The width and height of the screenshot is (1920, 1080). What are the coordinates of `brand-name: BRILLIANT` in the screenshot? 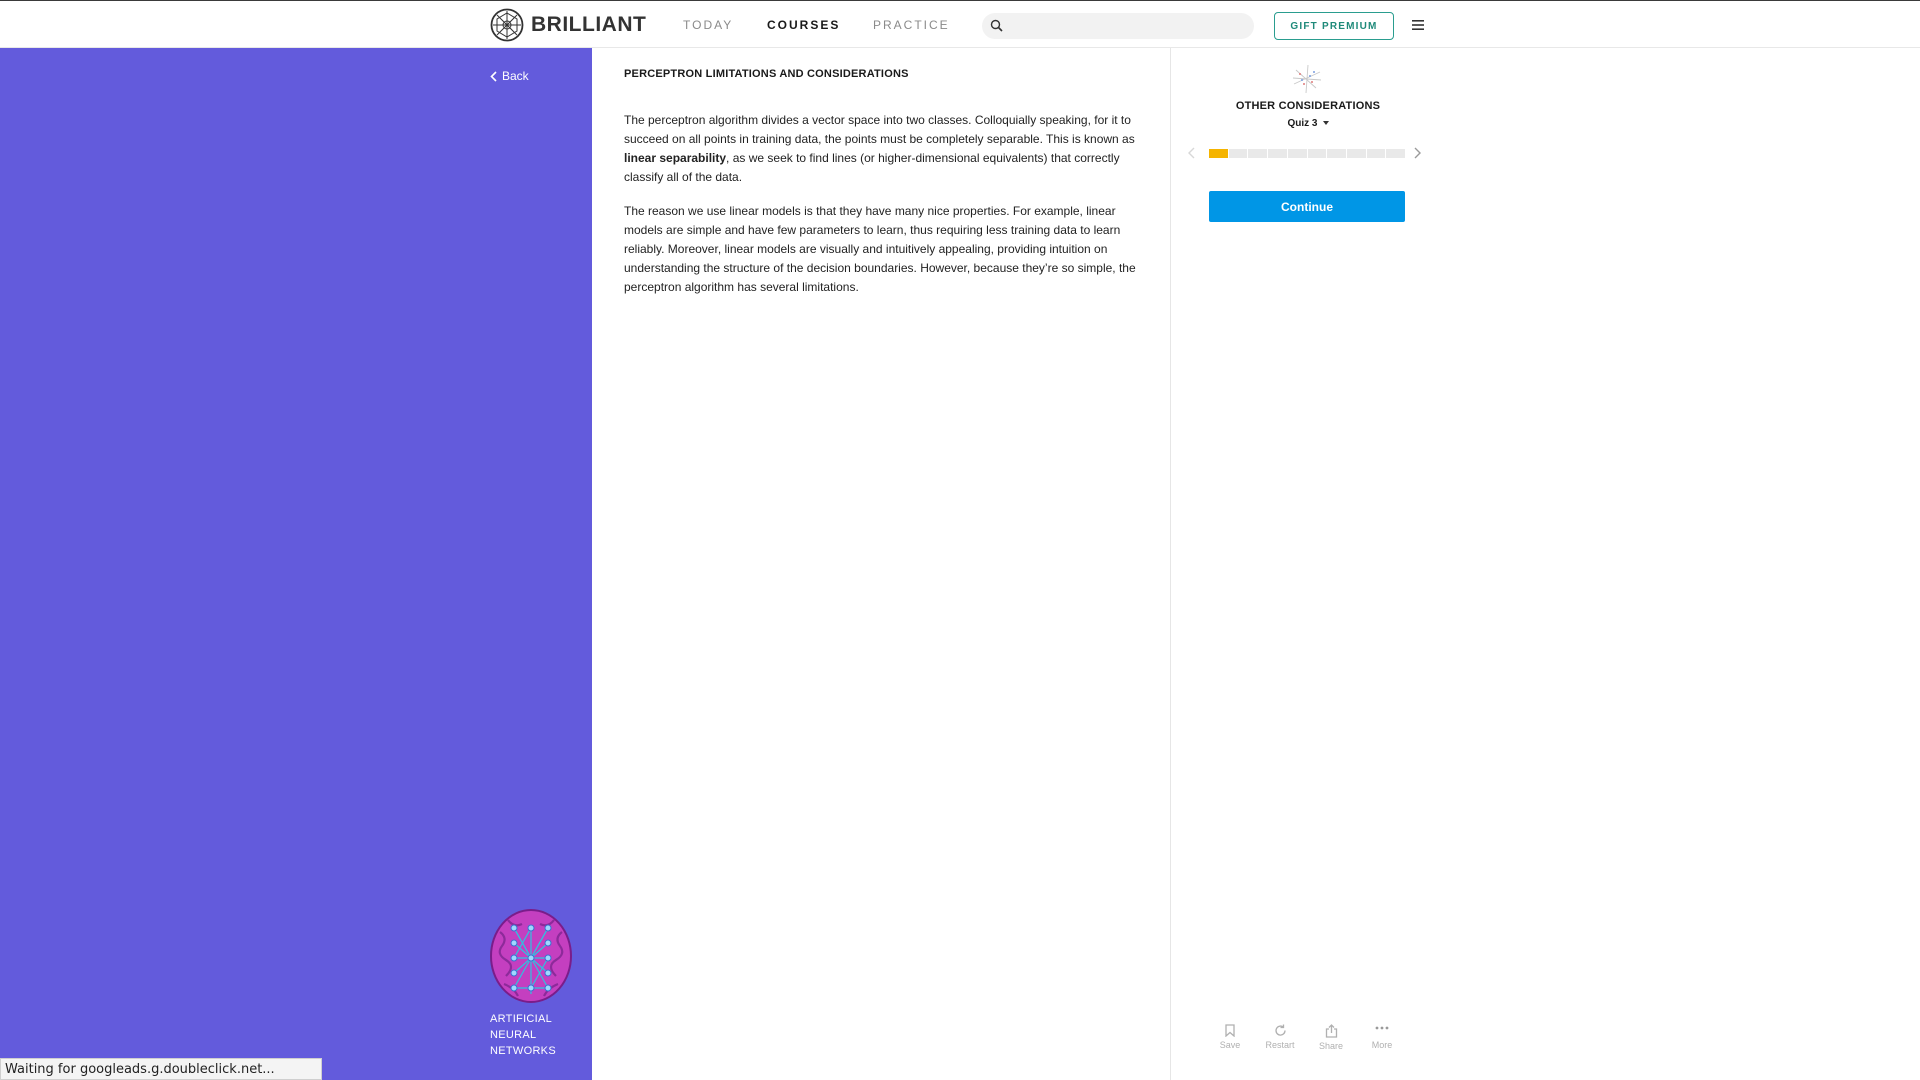 It's located at (589, 24).